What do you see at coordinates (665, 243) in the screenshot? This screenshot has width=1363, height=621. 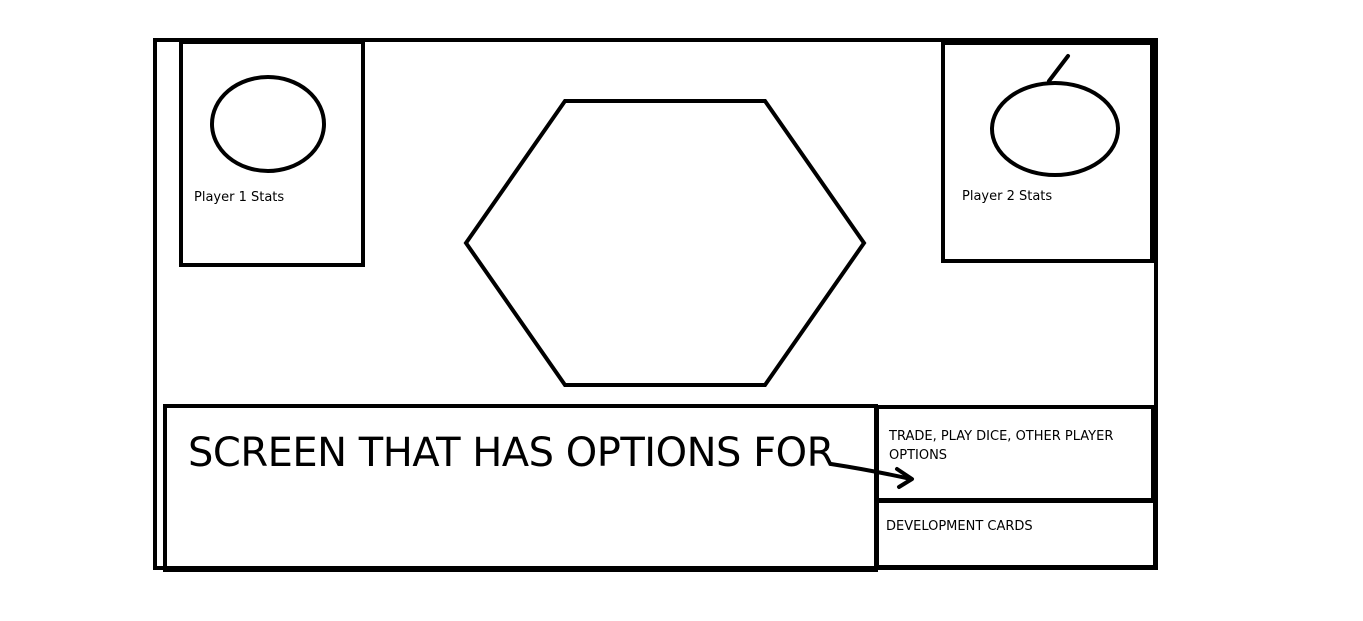 I see `board-hexagon-icon` at bounding box center [665, 243].